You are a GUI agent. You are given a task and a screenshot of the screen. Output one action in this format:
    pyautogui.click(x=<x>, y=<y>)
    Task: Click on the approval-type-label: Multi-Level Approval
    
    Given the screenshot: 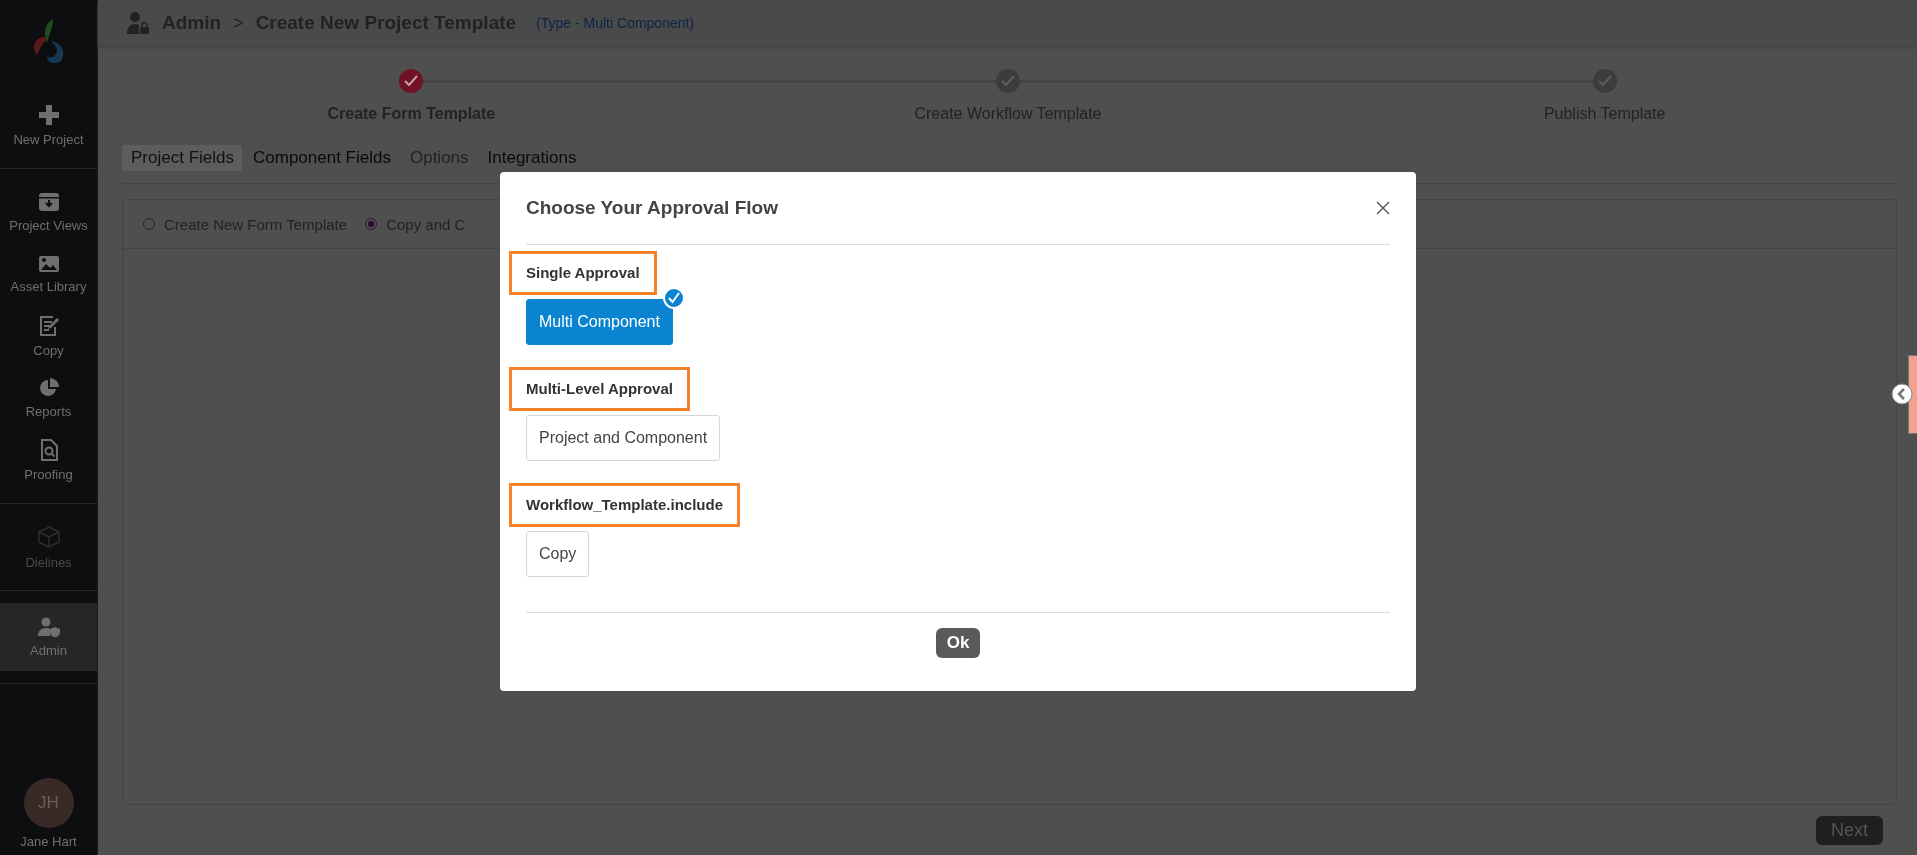 What is the action you would take?
    pyautogui.click(x=599, y=389)
    